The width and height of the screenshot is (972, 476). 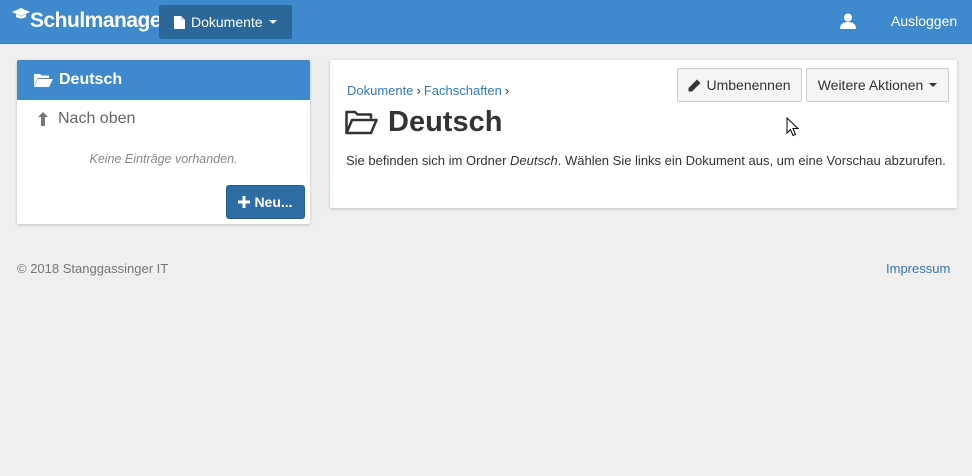 What do you see at coordinates (97, 118) in the screenshot?
I see `navigate-up-label: Nach oben` at bounding box center [97, 118].